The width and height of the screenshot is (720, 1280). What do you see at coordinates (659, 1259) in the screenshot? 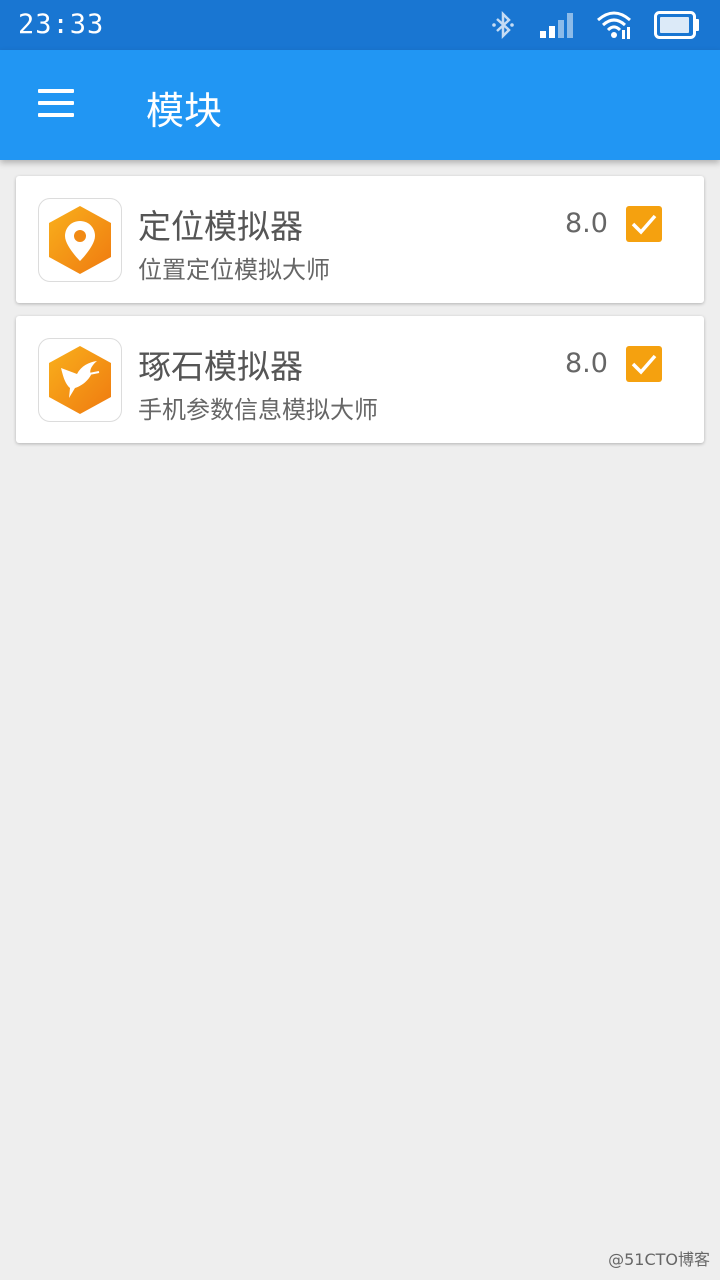
I see `watermark: @51CTO博客` at bounding box center [659, 1259].